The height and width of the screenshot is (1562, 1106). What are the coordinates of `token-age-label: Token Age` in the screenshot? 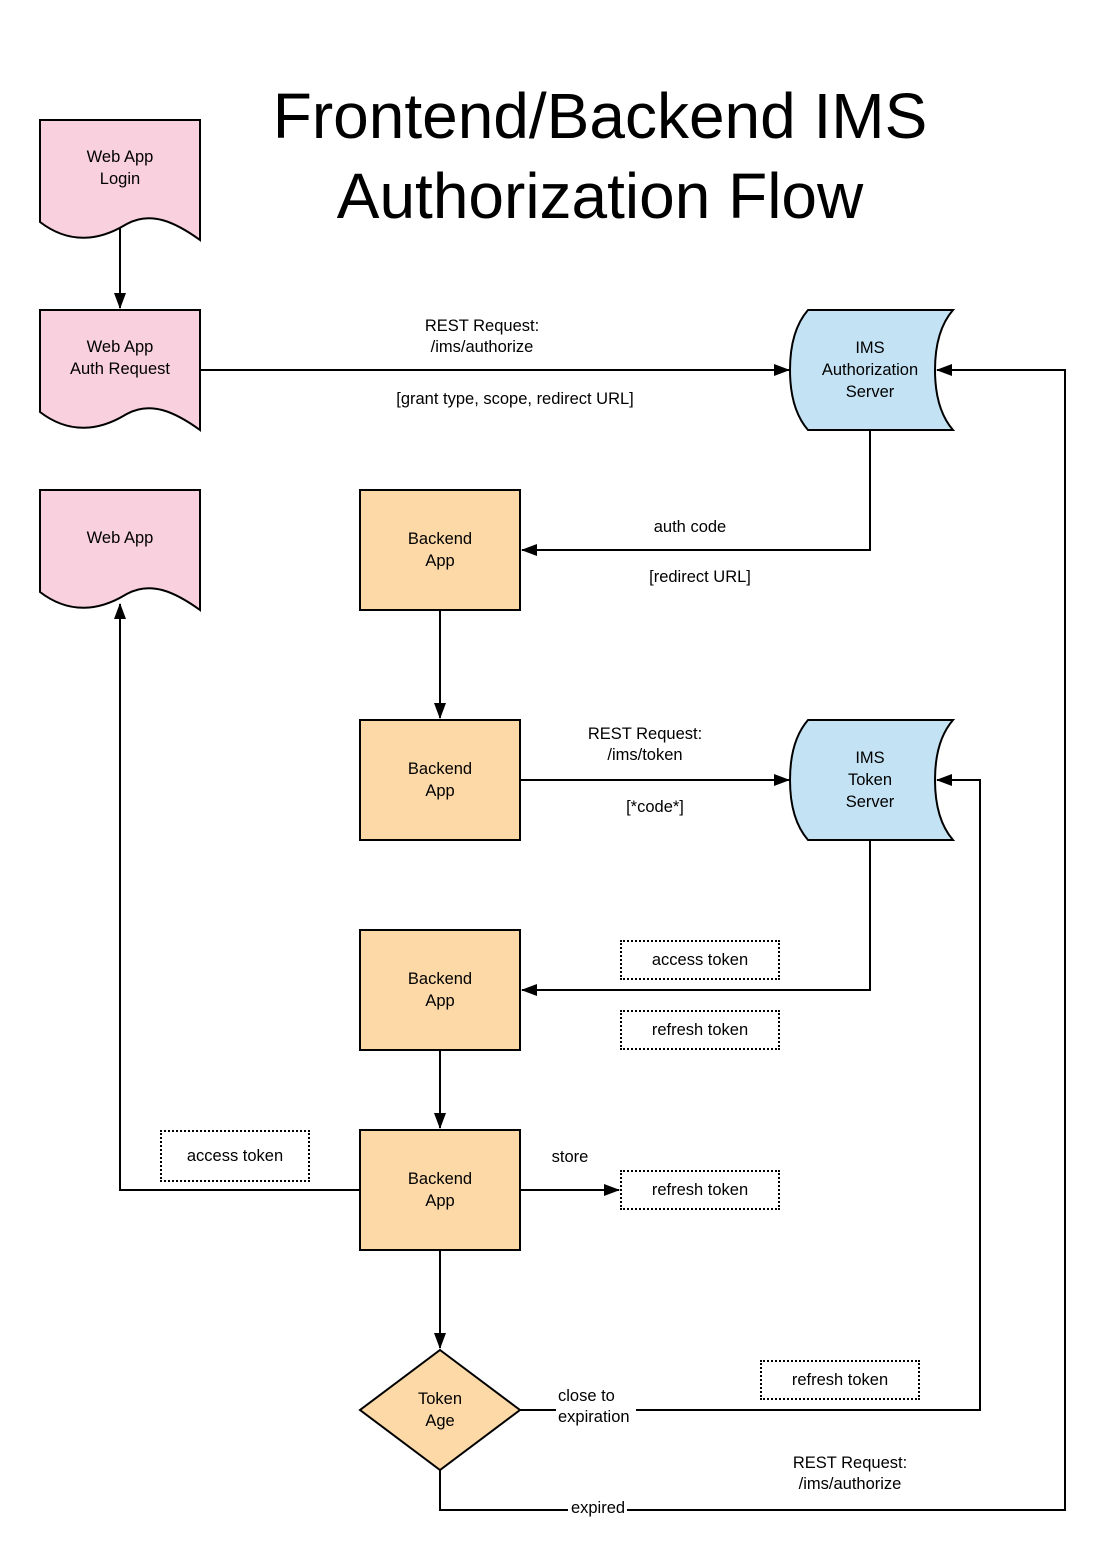 It's located at (440, 1410).